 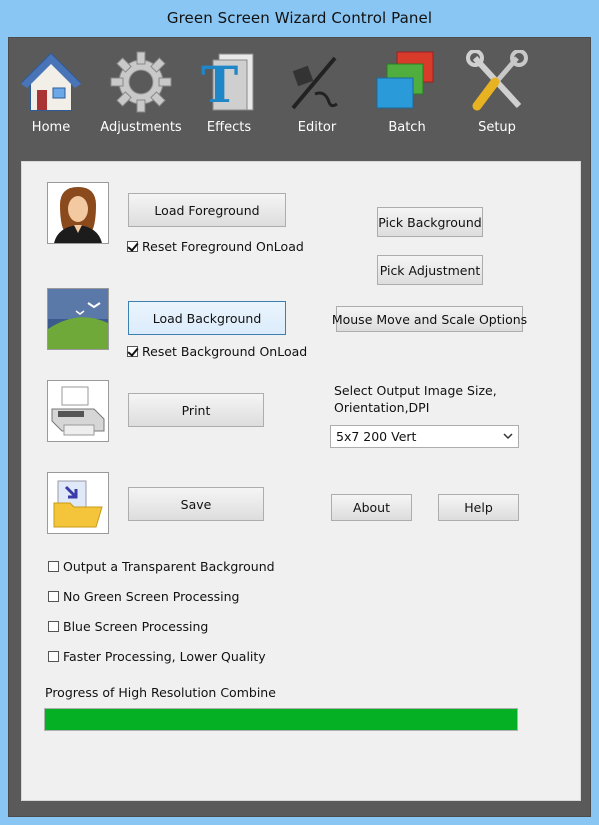 I want to click on gear-icon, so click(x=141, y=82).